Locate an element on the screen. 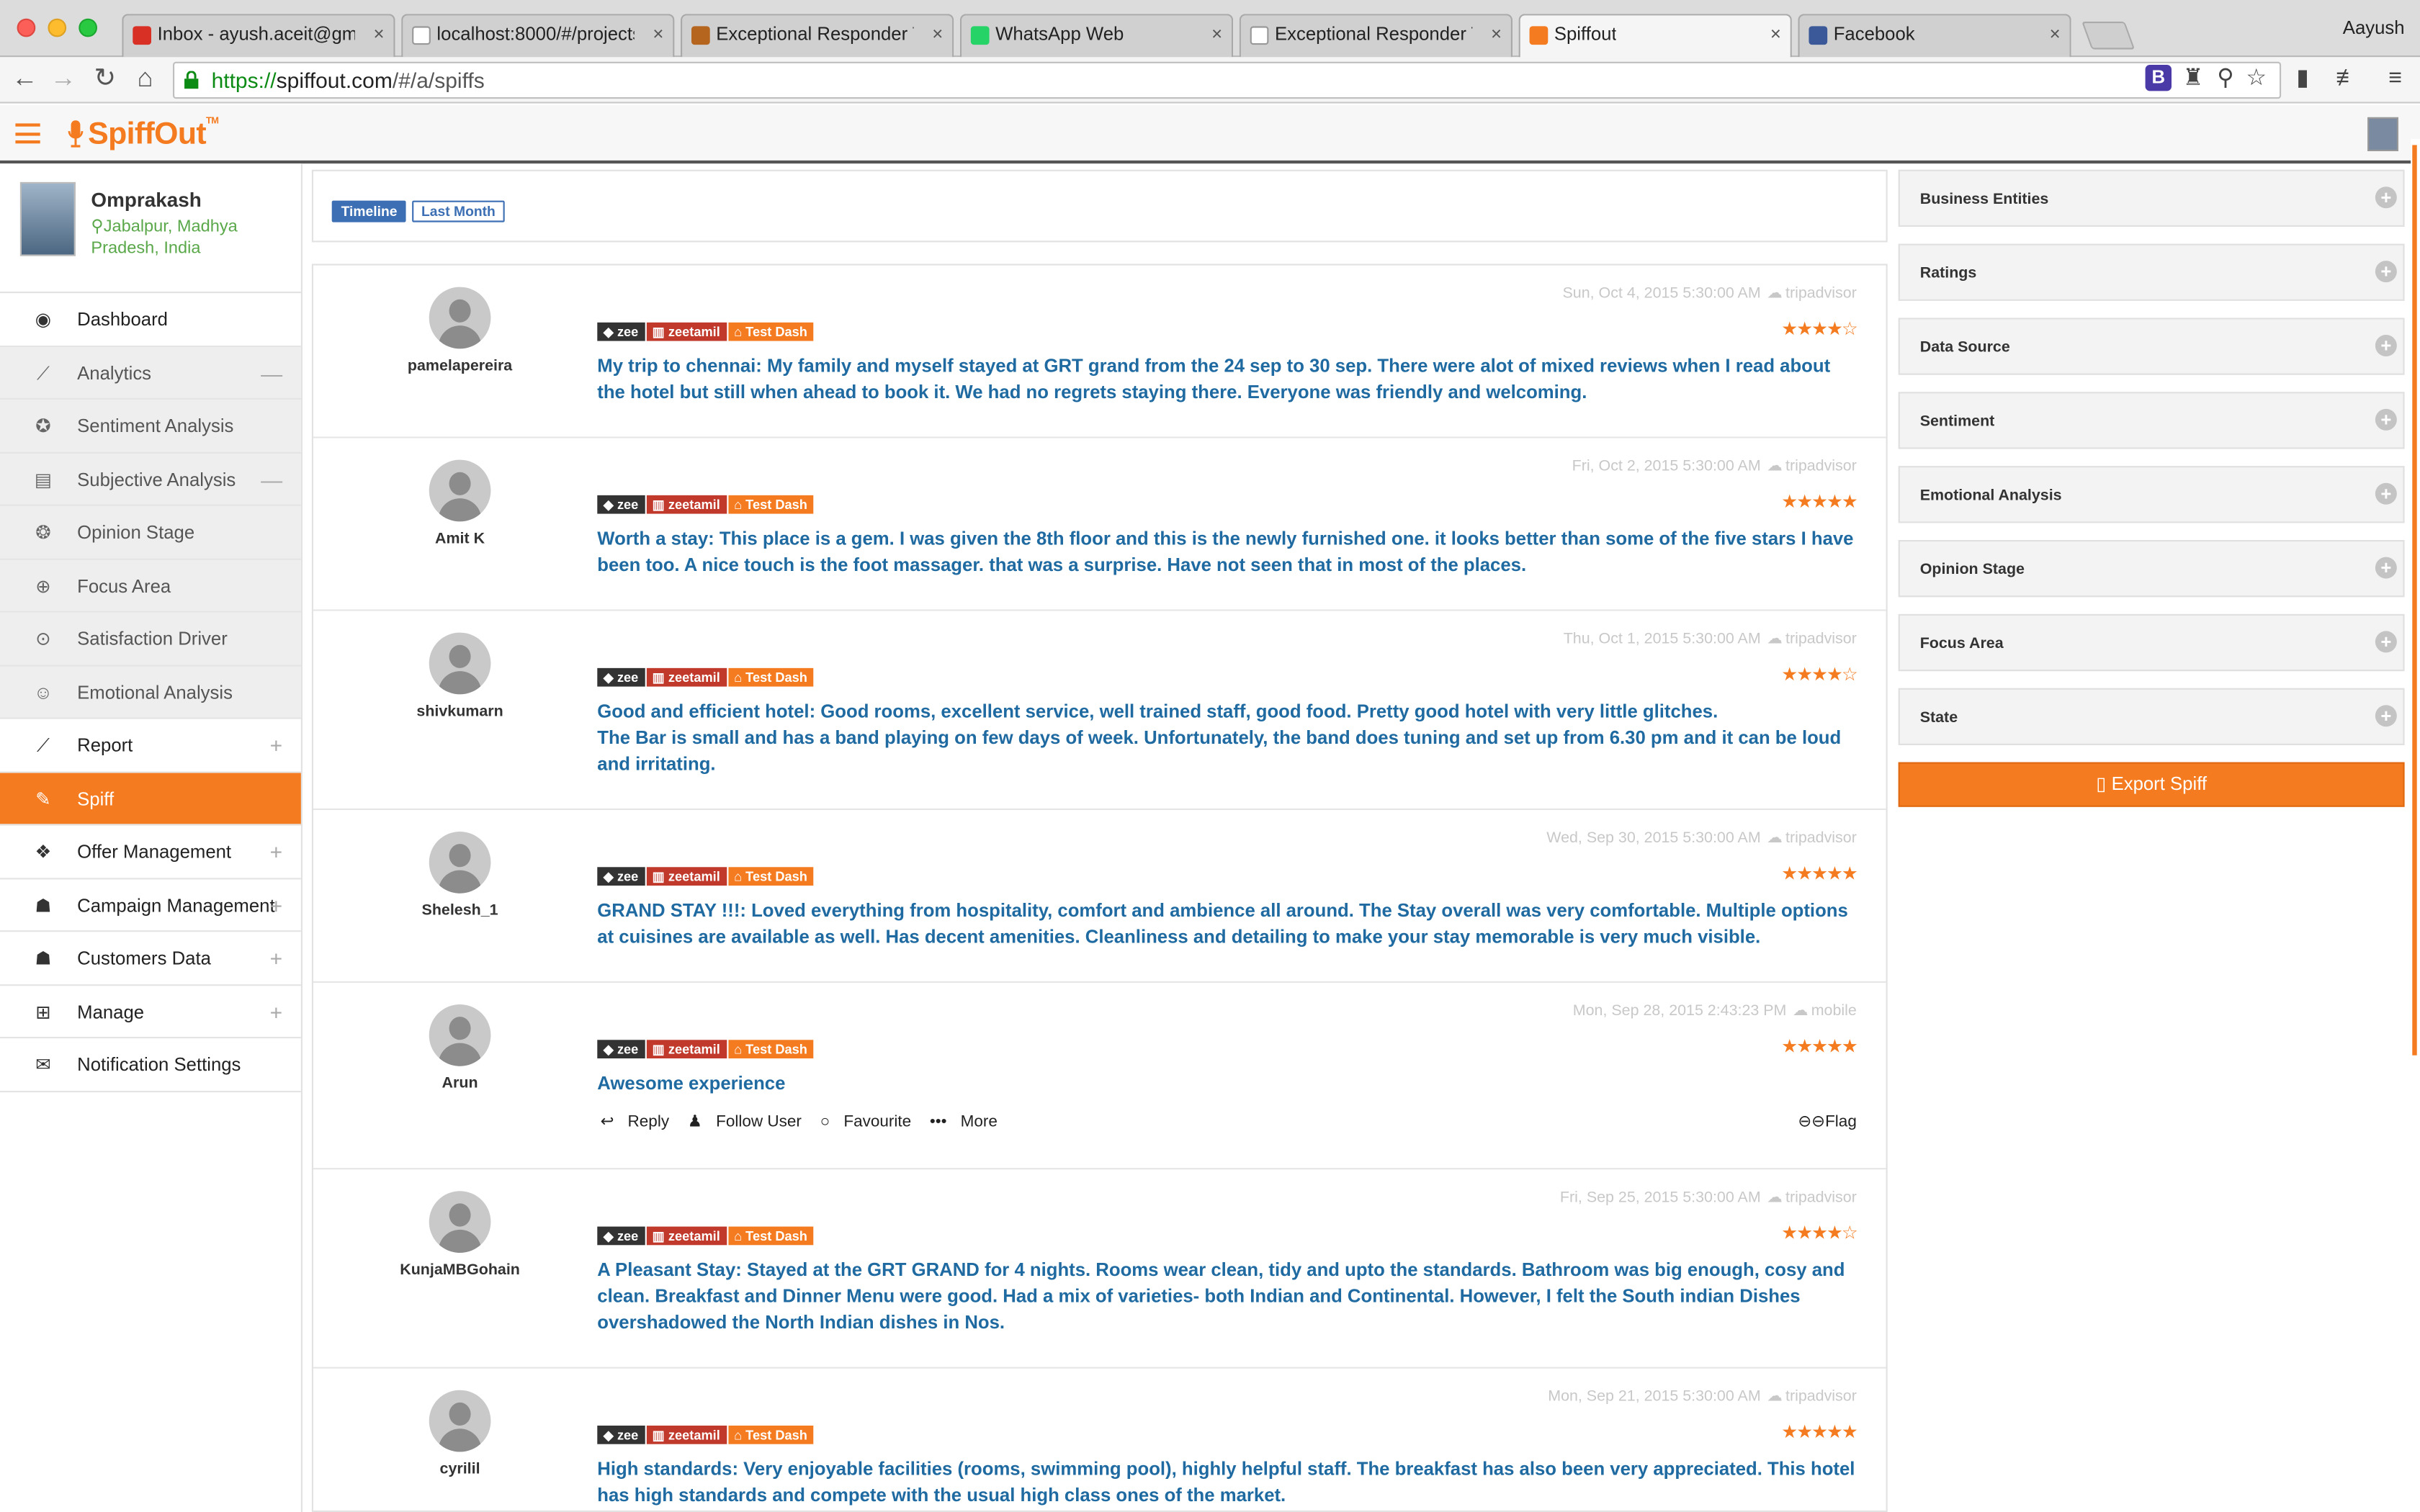  sidebar-item: ⟋ Analytics — is located at coordinates (150, 373).